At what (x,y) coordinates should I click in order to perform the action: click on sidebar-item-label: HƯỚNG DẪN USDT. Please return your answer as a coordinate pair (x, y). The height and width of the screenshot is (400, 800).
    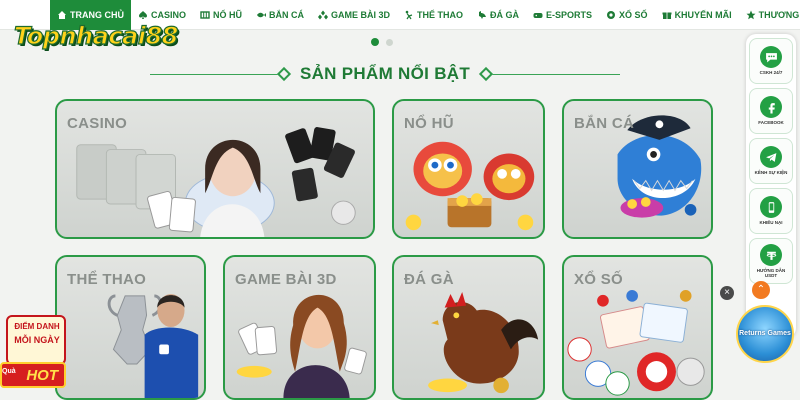
    Looking at the image, I should click on (771, 273).